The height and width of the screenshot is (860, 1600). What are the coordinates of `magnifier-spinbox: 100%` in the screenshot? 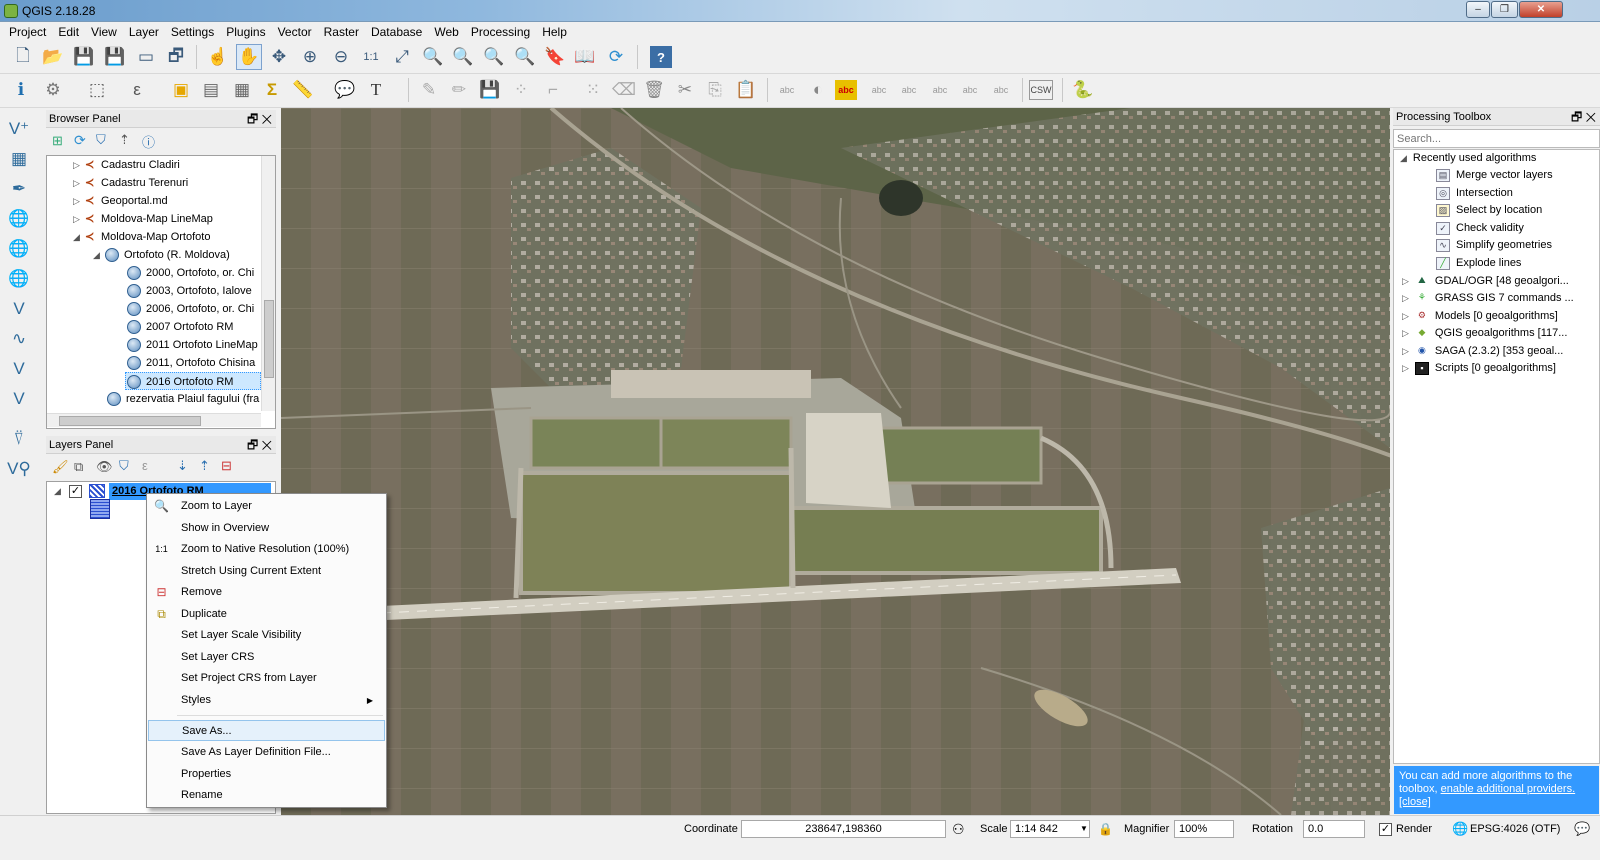 It's located at (1204, 829).